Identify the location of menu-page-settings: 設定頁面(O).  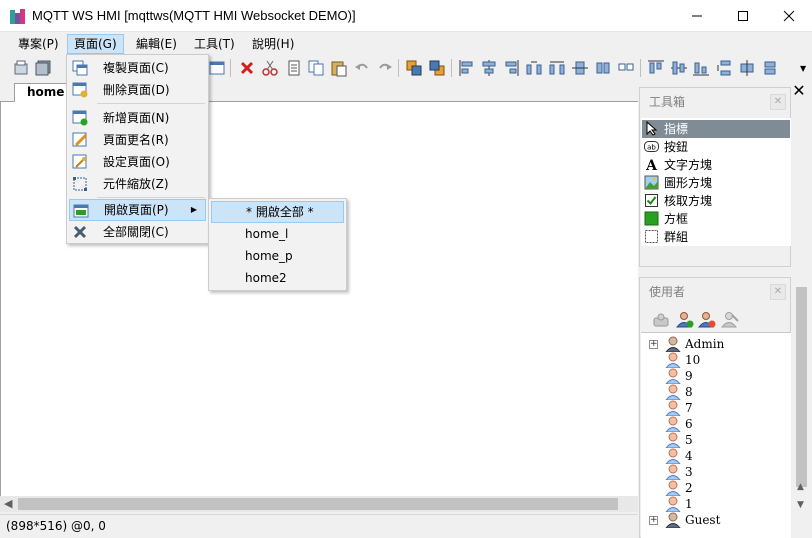
(137, 162).